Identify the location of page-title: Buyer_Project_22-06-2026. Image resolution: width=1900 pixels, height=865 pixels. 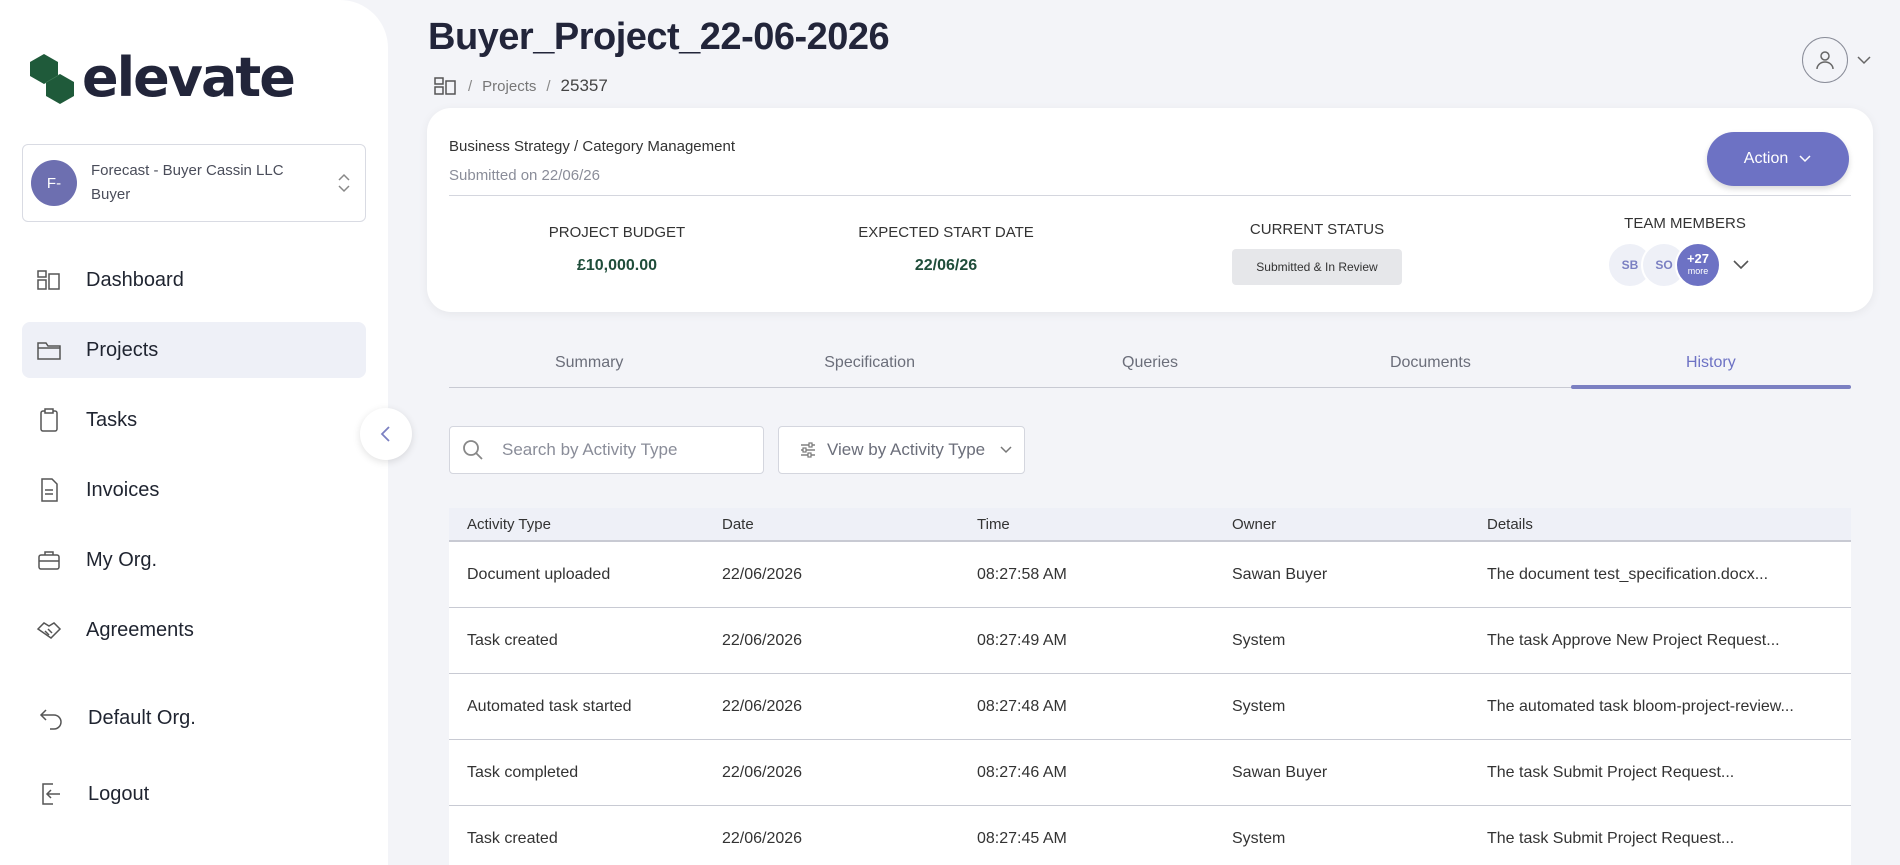
(659, 37).